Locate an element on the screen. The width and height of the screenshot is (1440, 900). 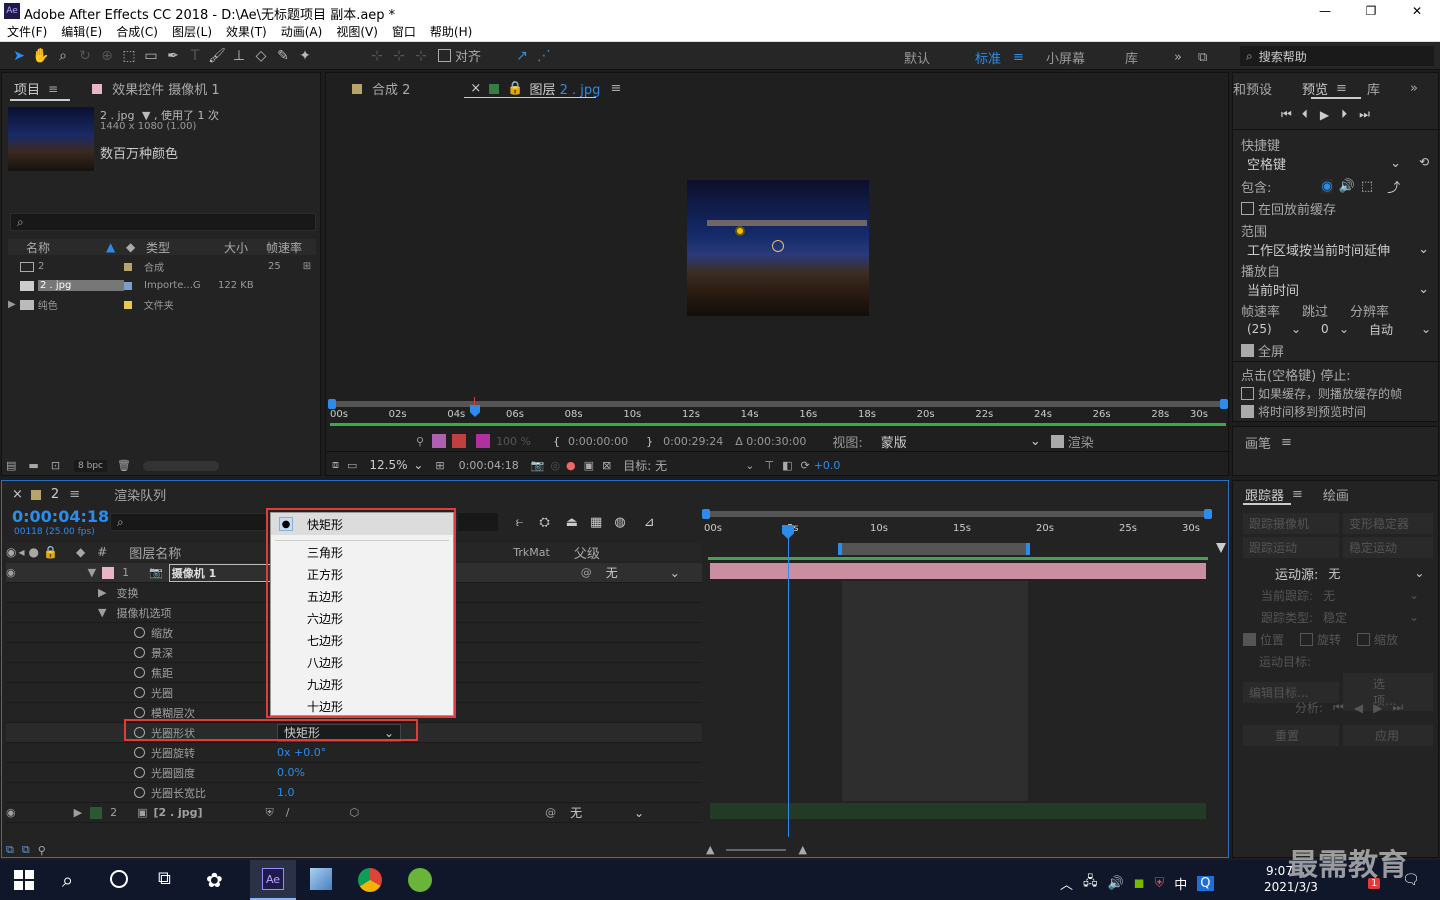
close-tab-icon: × is located at coordinates (17, 494).